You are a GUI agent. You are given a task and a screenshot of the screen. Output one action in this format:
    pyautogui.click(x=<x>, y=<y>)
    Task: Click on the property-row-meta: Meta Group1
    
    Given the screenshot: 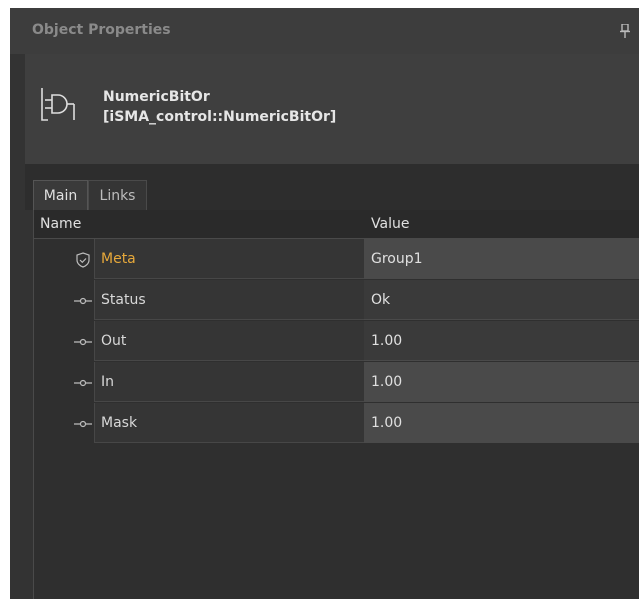 What is the action you would take?
    pyautogui.click(x=336, y=259)
    